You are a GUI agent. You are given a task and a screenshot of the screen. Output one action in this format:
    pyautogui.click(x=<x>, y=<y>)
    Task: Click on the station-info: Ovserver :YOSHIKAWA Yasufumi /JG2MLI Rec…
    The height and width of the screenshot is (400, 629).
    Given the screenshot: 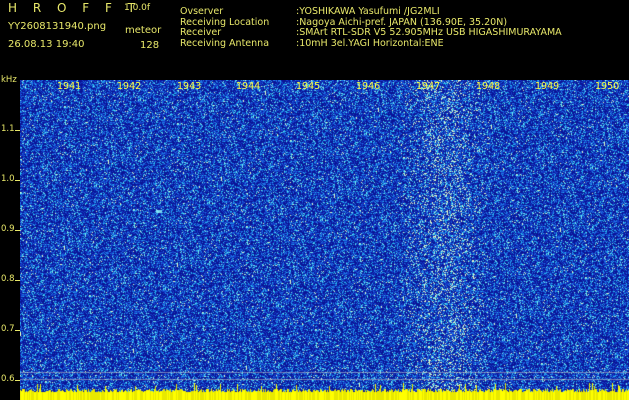 What is the action you would take?
    pyautogui.click(x=371, y=27)
    